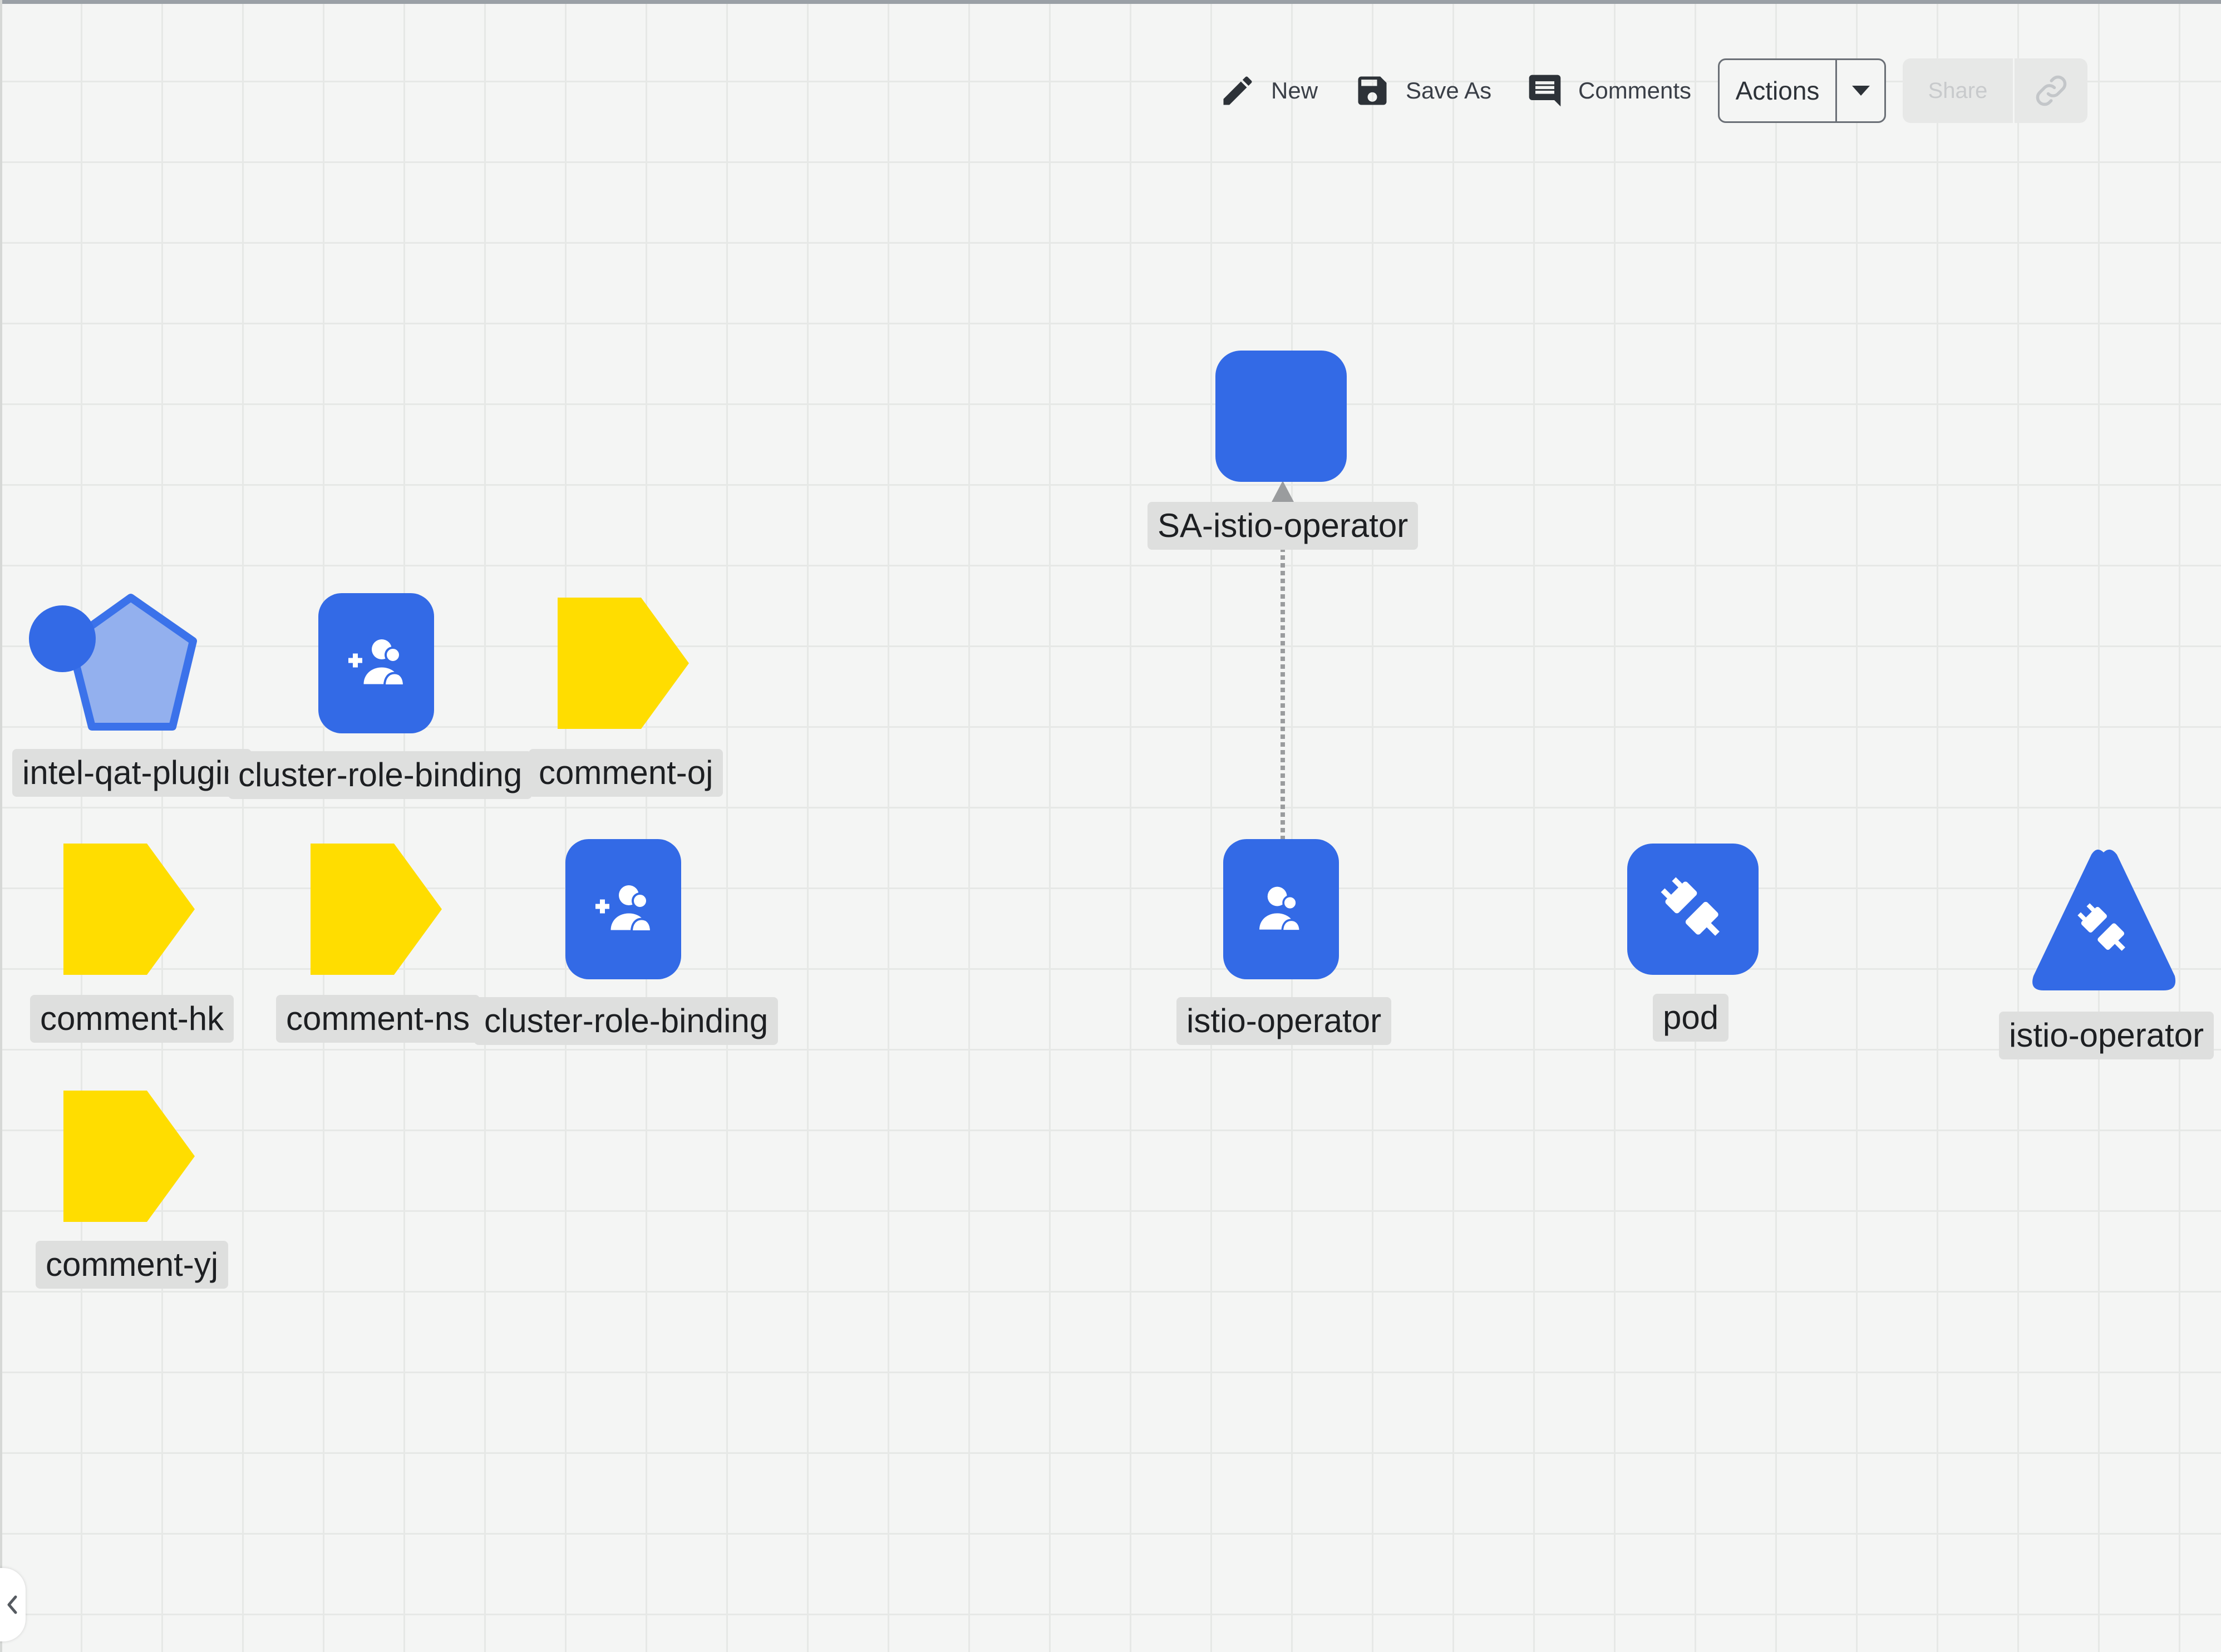  Describe the element at coordinates (132, 1019) in the screenshot. I see `node-label: comment-hk` at that location.